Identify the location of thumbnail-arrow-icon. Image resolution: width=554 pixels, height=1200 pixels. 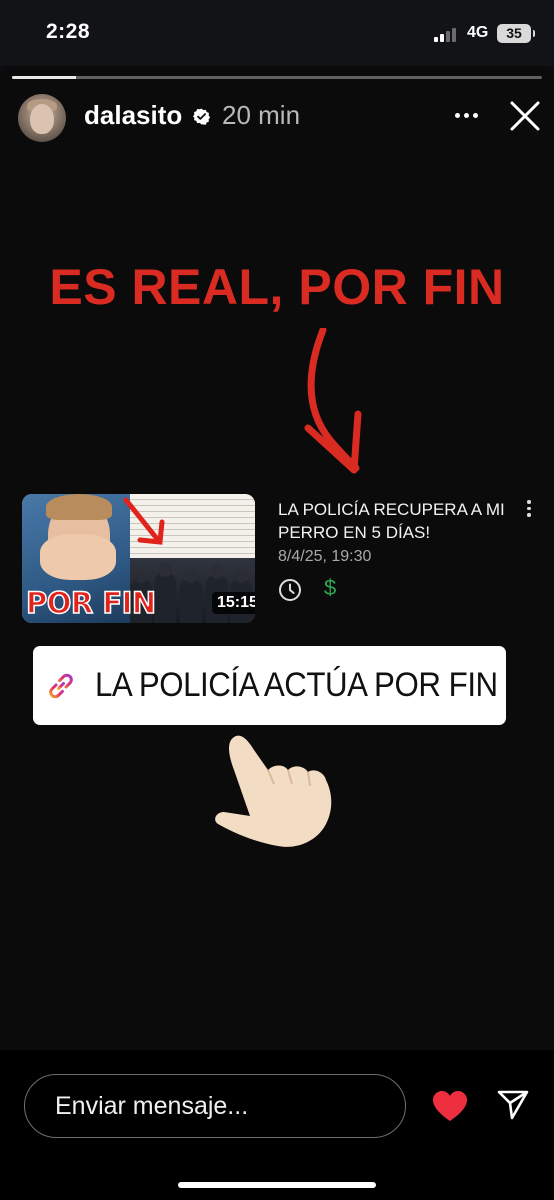
(144, 521).